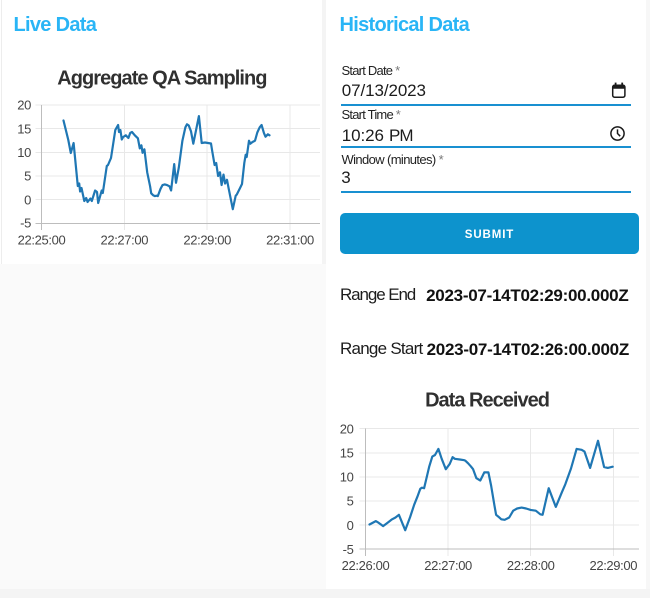 The height and width of the screenshot is (598, 650). I want to click on svg-text: 22:25:00, so click(42, 240).